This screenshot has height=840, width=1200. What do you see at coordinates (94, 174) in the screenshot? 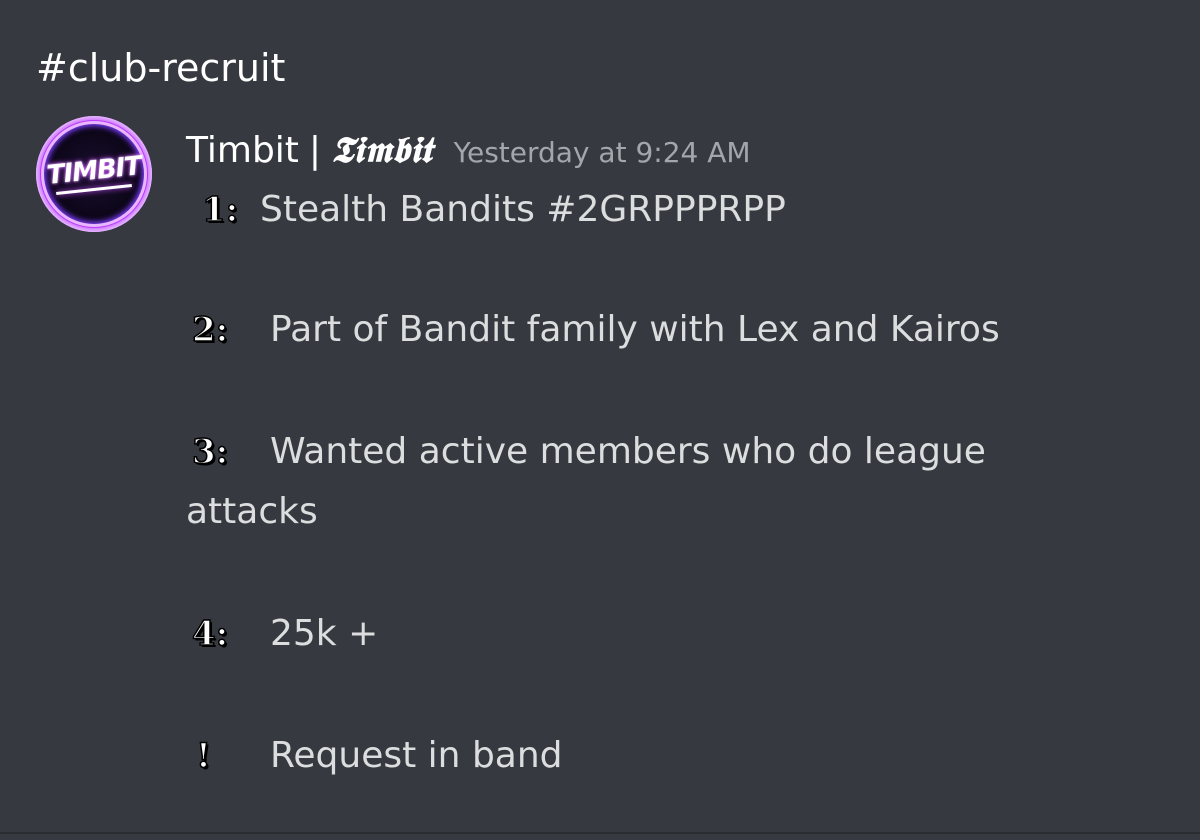
I see `user-avatar: TIMBIT` at bounding box center [94, 174].